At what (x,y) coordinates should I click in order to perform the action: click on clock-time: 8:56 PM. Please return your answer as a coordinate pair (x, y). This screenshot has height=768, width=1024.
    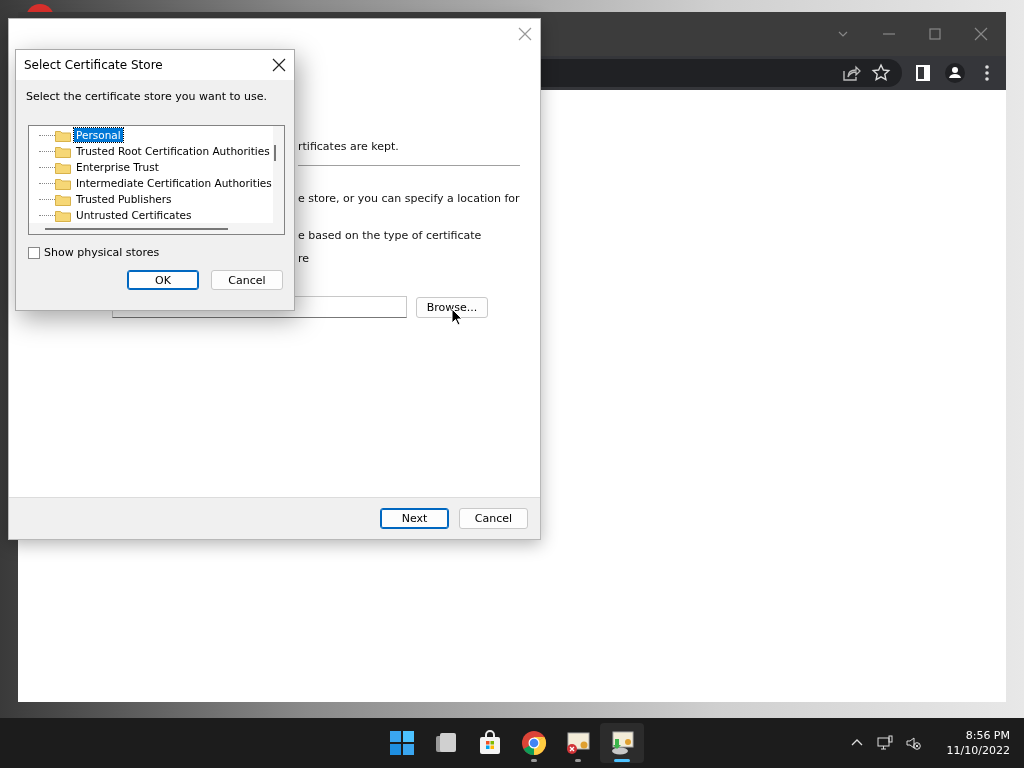
    Looking at the image, I should click on (987, 735).